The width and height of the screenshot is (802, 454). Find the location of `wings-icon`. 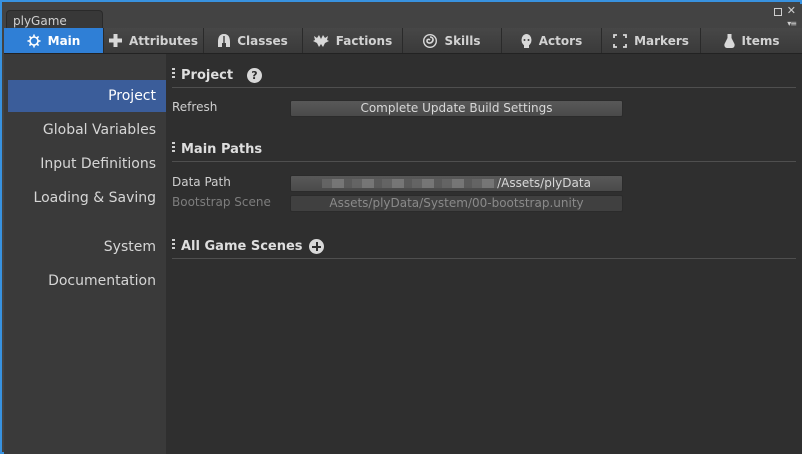

wings-icon is located at coordinates (320, 40).